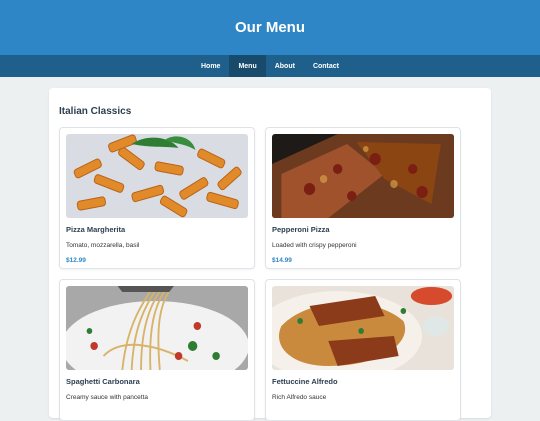 This screenshot has width=540, height=421. What do you see at coordinates (95, 111) in the screenshot?
I see `section-title: Italian Classics` at bounding box center [95, 111].